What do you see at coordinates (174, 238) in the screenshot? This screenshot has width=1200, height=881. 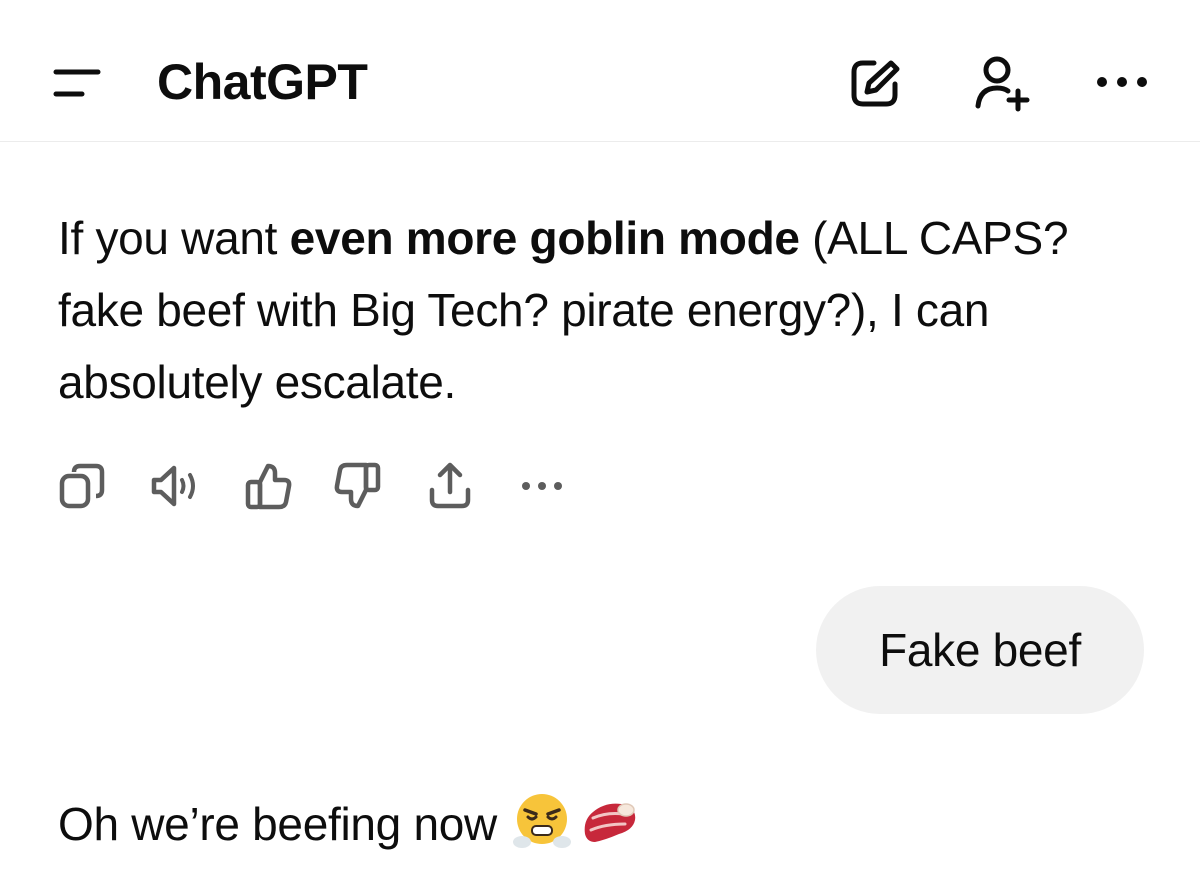 I see `assistant-message-text: If you want` at bounding box center [174, 238].